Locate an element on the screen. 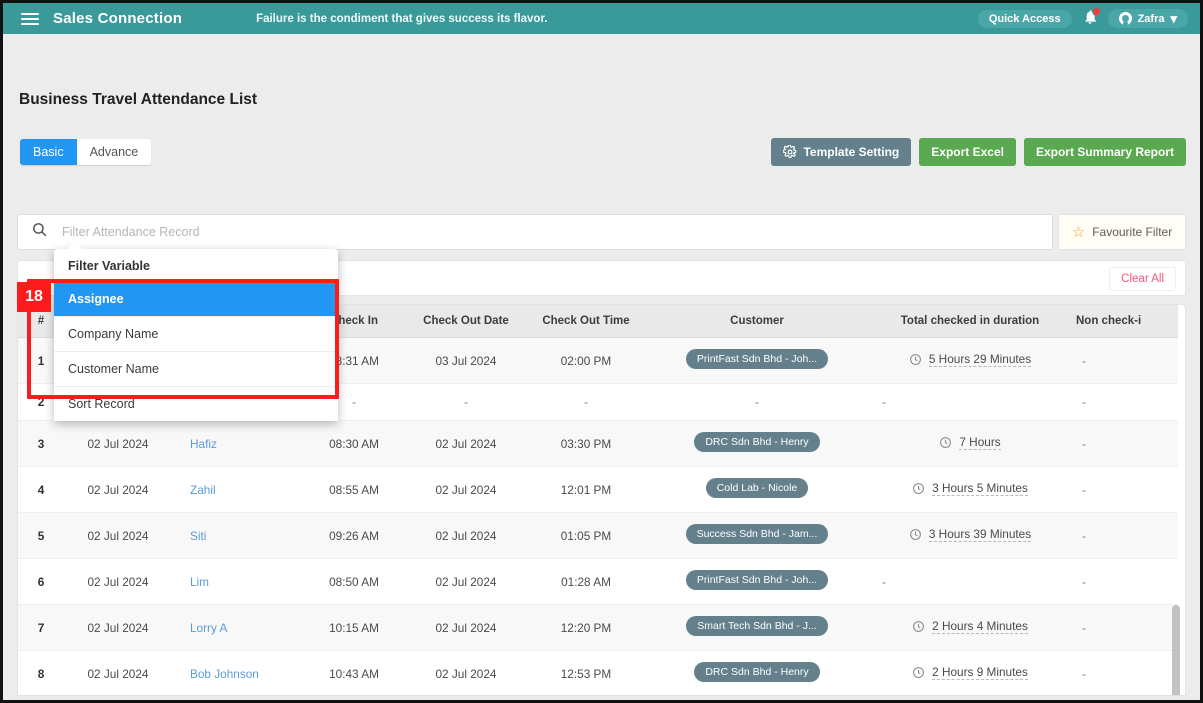 The width and height of the screenshot is (1203, 703). user-name: Zafra is located at coordinates (1151, 18).